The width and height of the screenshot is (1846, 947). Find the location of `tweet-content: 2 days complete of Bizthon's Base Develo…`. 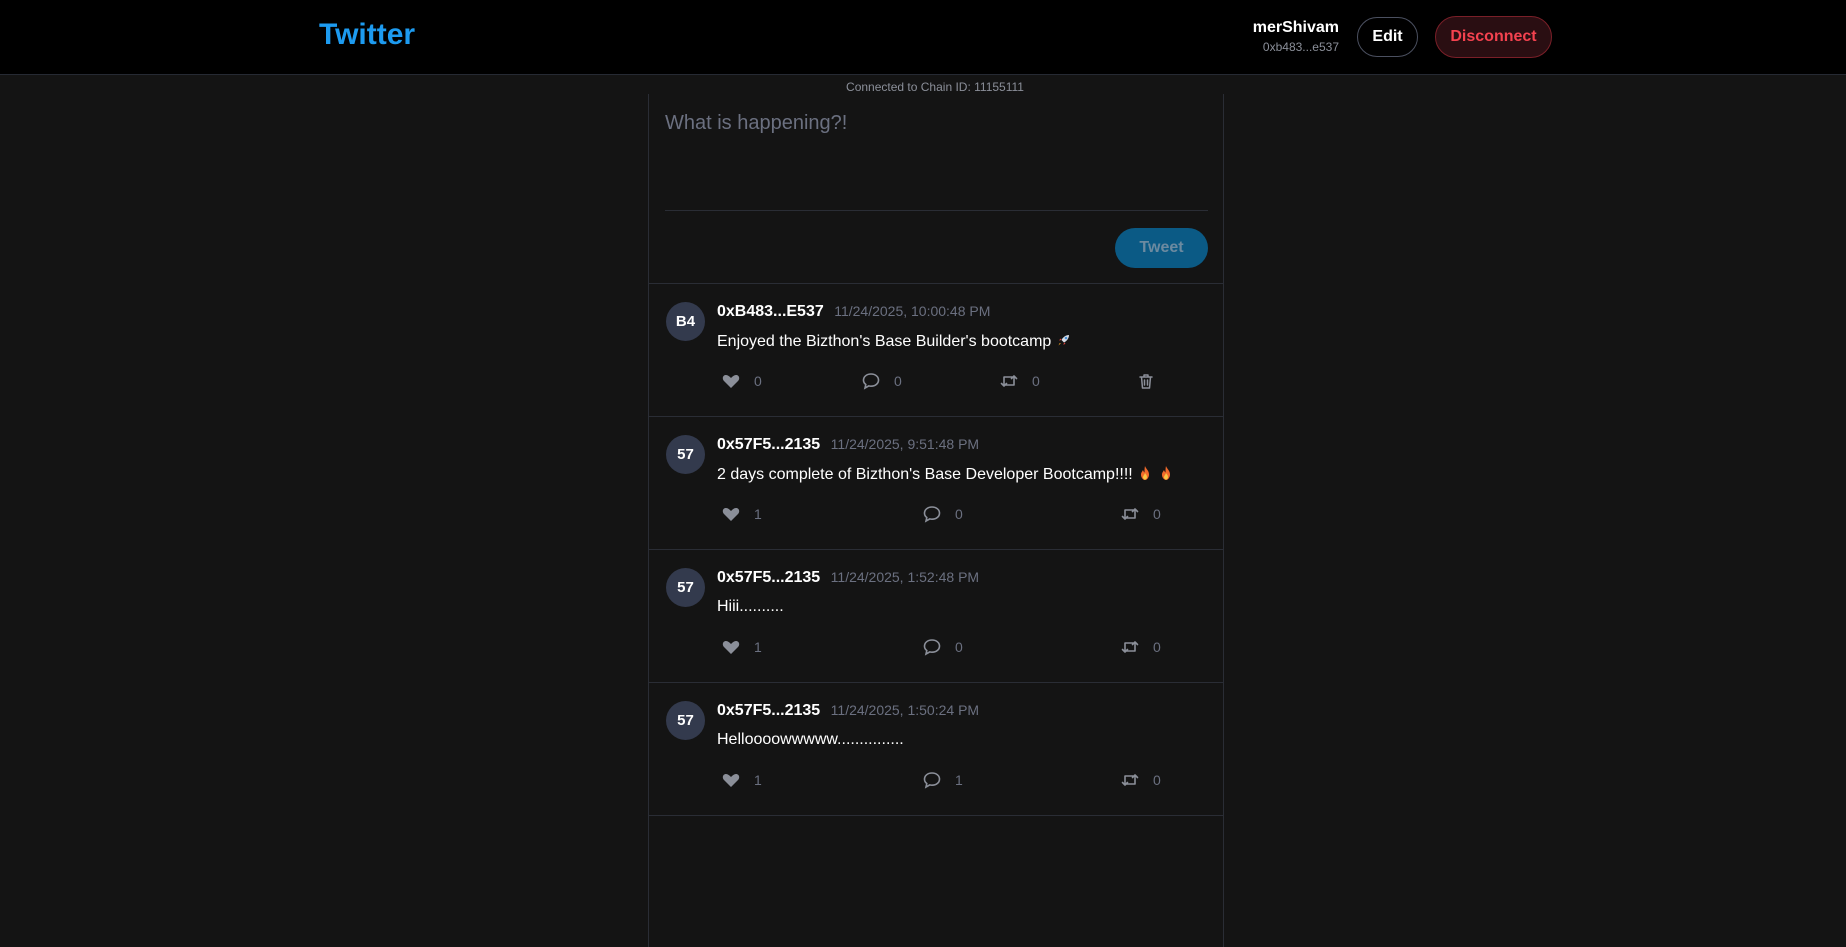

tweet-content: 2 days complete of Bizthon's Base Develo… is located at coordinates (945, 474).